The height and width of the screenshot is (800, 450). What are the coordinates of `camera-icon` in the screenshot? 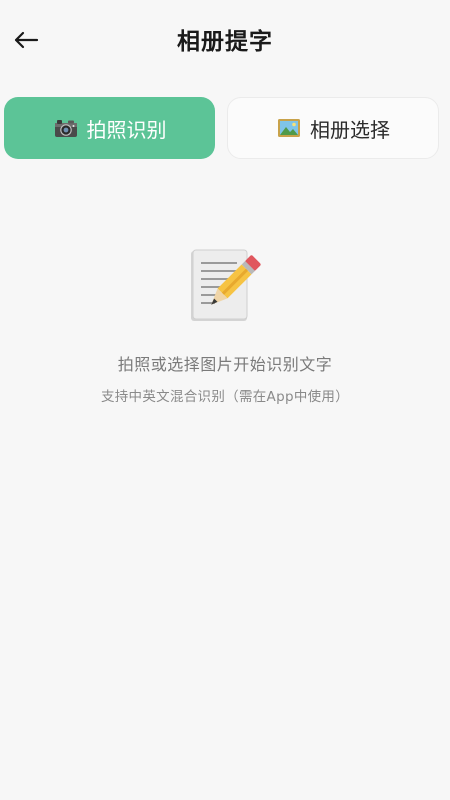 It's located at (66, 128).